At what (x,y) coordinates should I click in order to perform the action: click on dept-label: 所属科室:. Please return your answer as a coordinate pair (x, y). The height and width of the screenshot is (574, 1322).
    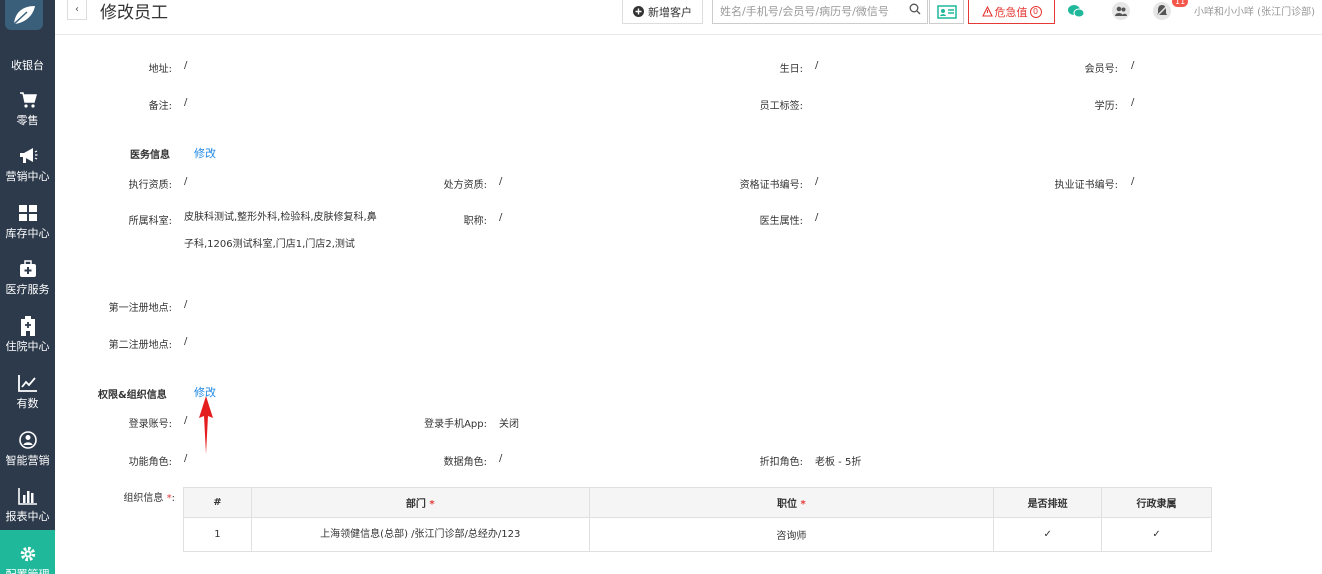
    Looking at the image, I should click on (150, 221).